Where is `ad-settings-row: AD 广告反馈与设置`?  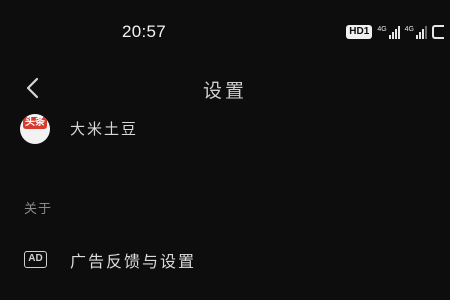 ad-settings-row: AD 广告反馈与设置 is located at coordinates (225, 261).